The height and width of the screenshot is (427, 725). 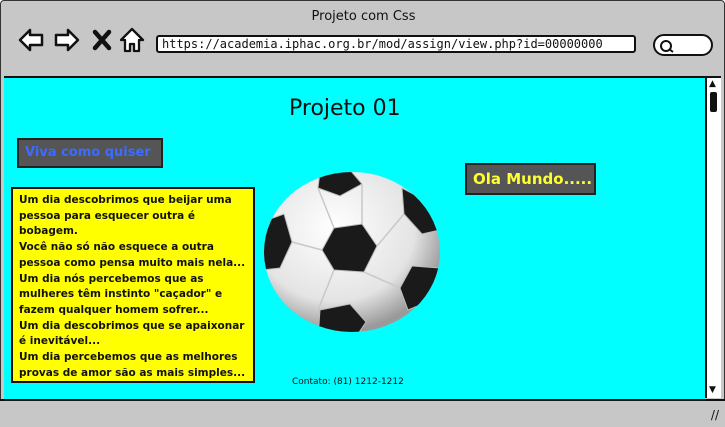 What do you see at coordinates (90, 153) in the screenshot?
I see `viva-button: Viva como quiser` at bounding box center [90, 153].